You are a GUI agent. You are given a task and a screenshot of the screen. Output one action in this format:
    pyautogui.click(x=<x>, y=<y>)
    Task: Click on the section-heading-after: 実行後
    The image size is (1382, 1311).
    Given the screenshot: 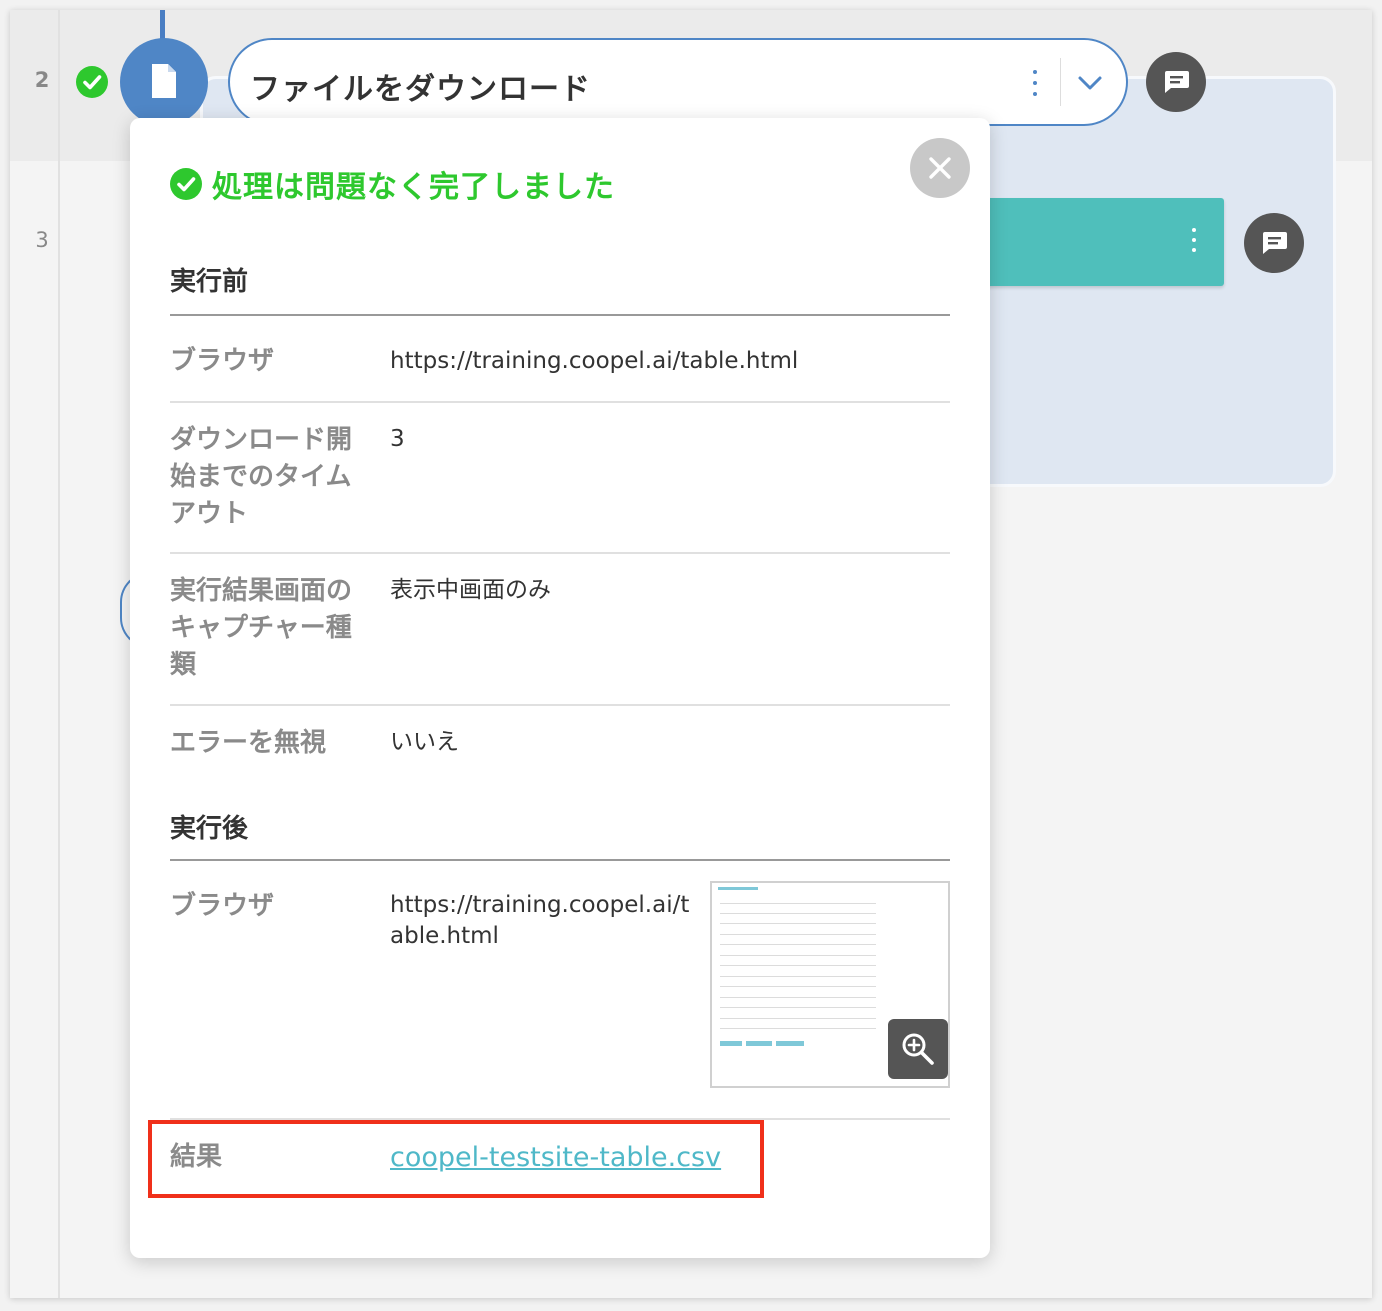 What is the action you would take?
    pyautogui.click(x=209, y=829)
    